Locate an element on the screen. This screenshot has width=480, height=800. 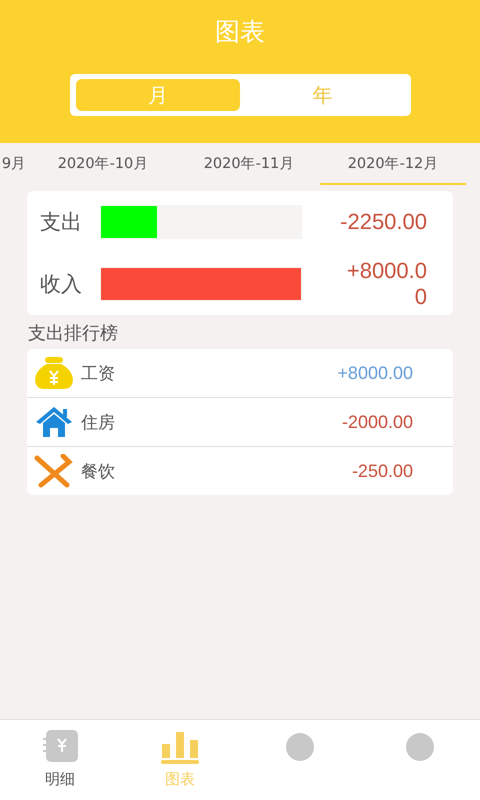
category-amount: -2000.00 is located at coordinates (377, 422).